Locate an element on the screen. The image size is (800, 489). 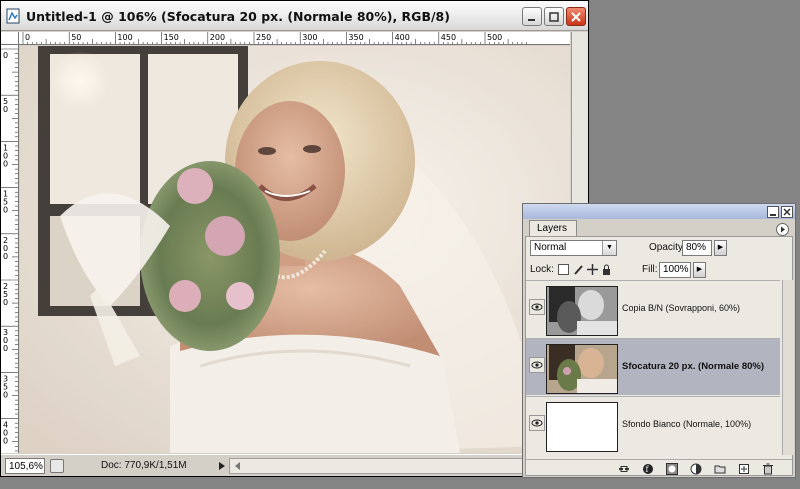
layers-panel-footer: f is located at coordinates (659, 468).